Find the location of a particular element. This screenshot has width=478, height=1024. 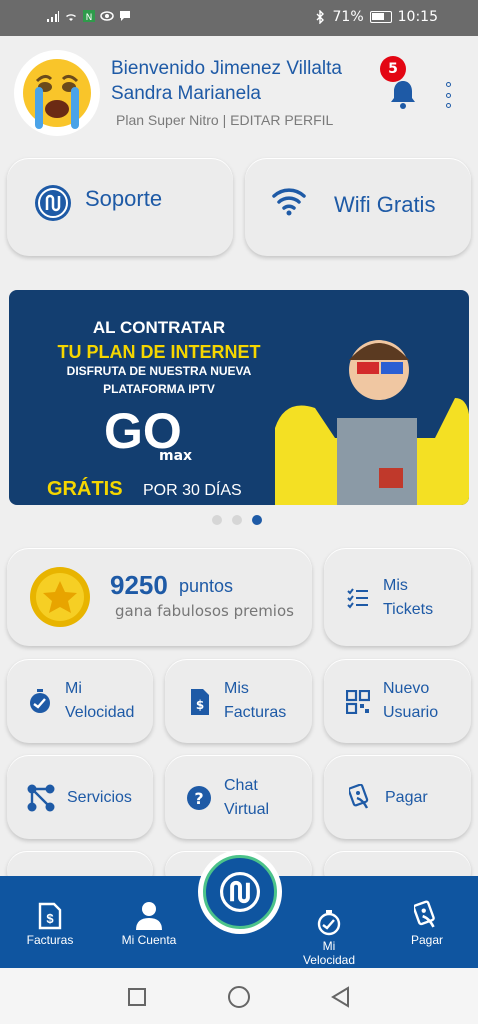

banner-line3: DISFRUTA DE NUESTRA NUEVA is located at coordinates (159, 371).